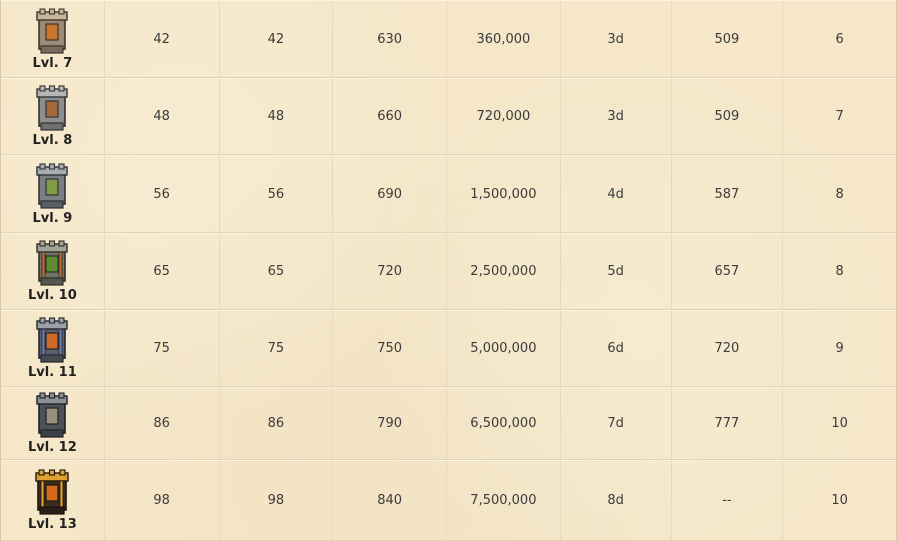 This screenshot has height=541, width=897. I want to click on level-cell: Lvl. 13, so click(53, 500).